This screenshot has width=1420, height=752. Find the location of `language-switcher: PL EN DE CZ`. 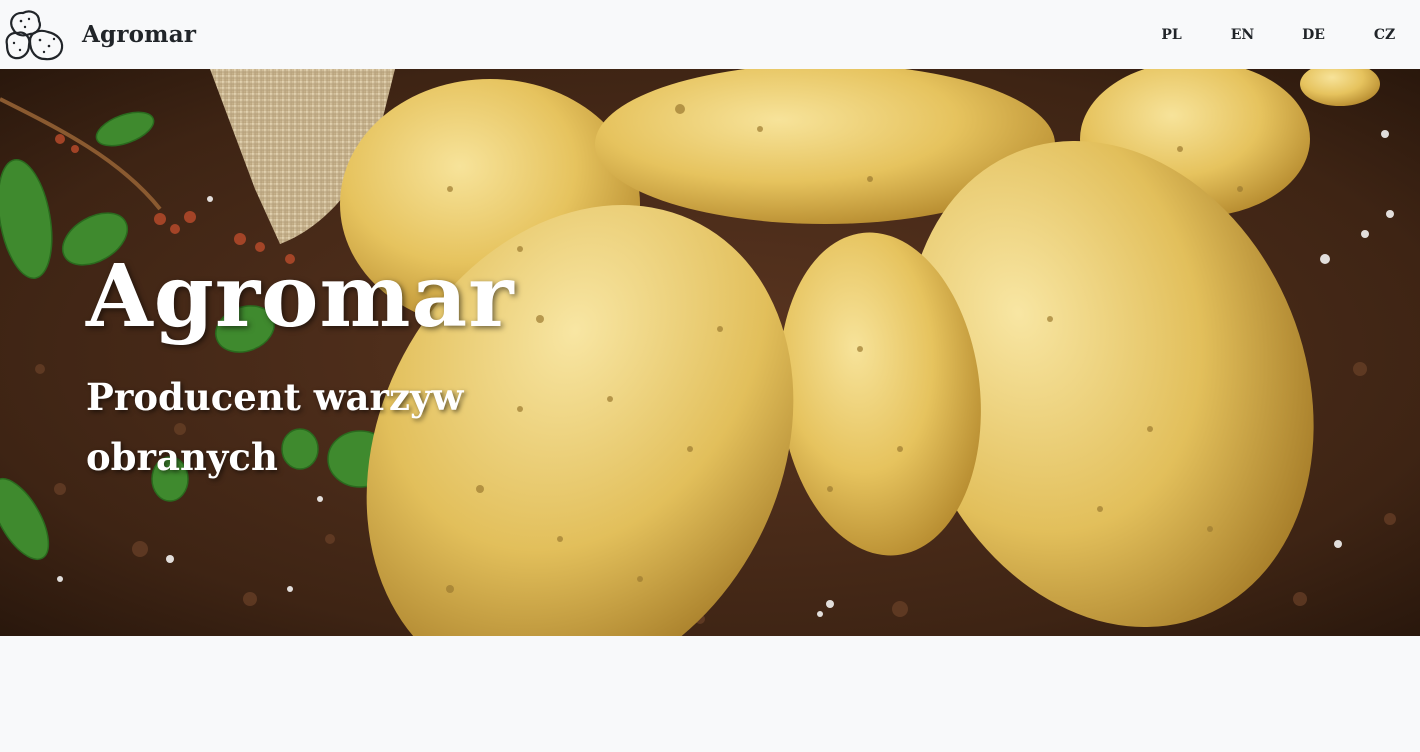

language-switcher: PL EN DE CZ is located at coordinates (1278, 34).